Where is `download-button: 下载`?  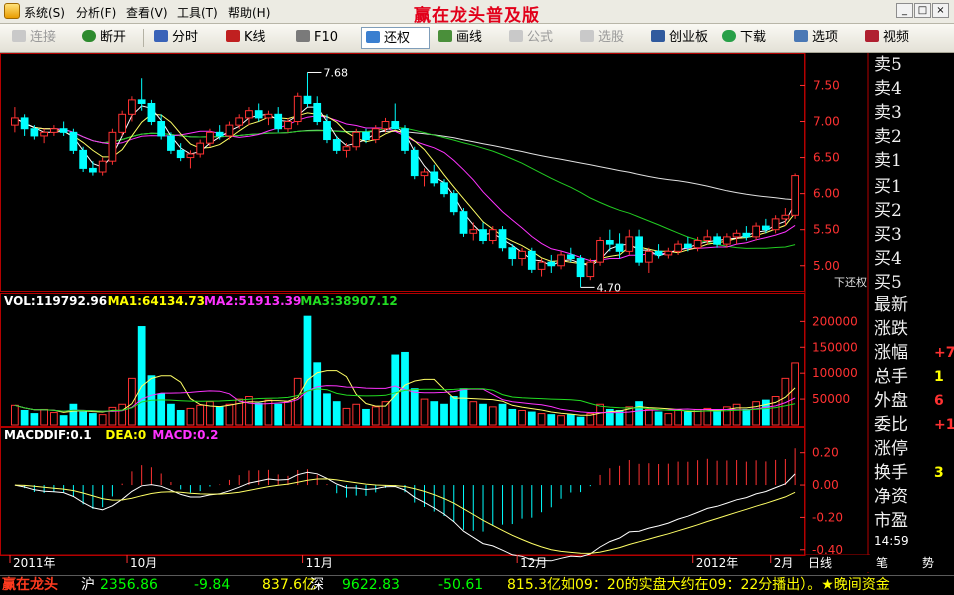 download-button: 下载 is located at coordinates (742, 38).